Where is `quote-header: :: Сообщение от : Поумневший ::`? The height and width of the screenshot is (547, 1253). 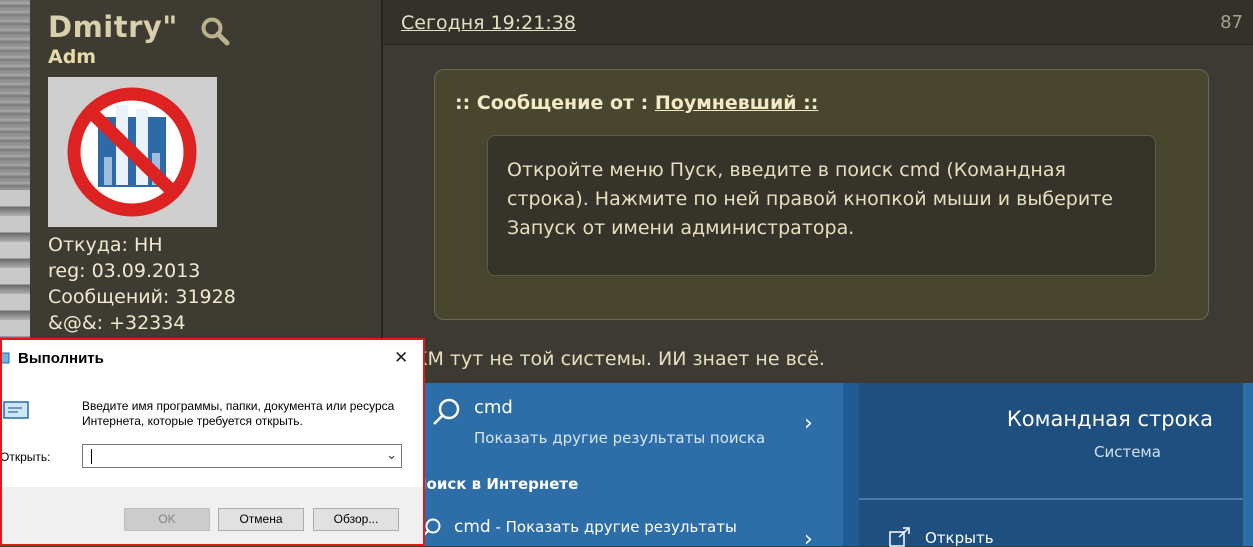
quote-header: :: Сообщение от : Поумневший :: is located at coordinates (636, 103).